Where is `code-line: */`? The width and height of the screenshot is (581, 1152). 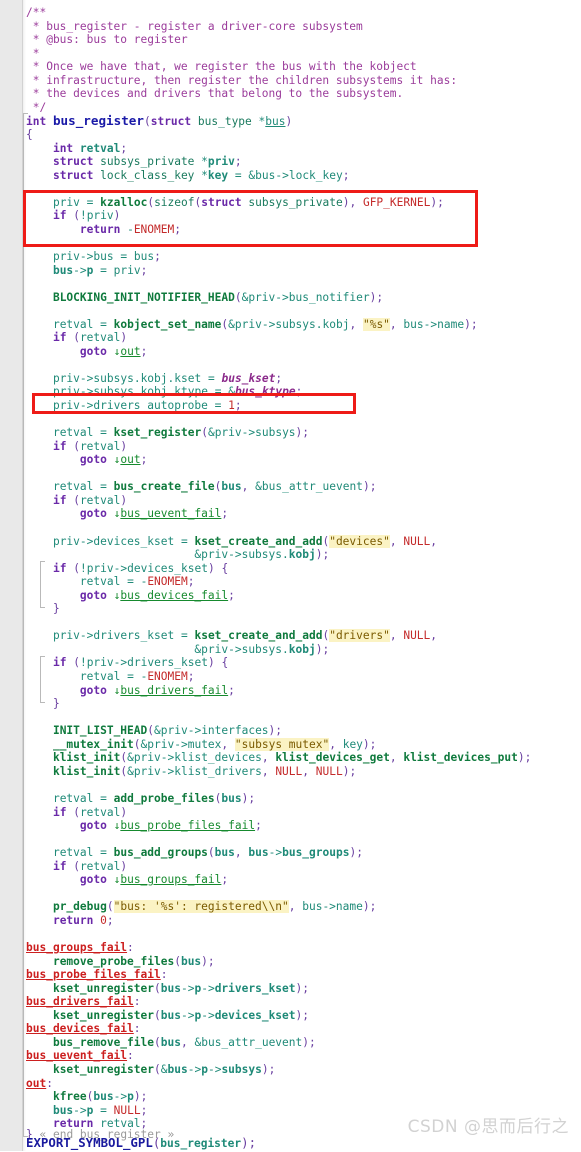 code-line: */ is located at coordinates (36, 107).